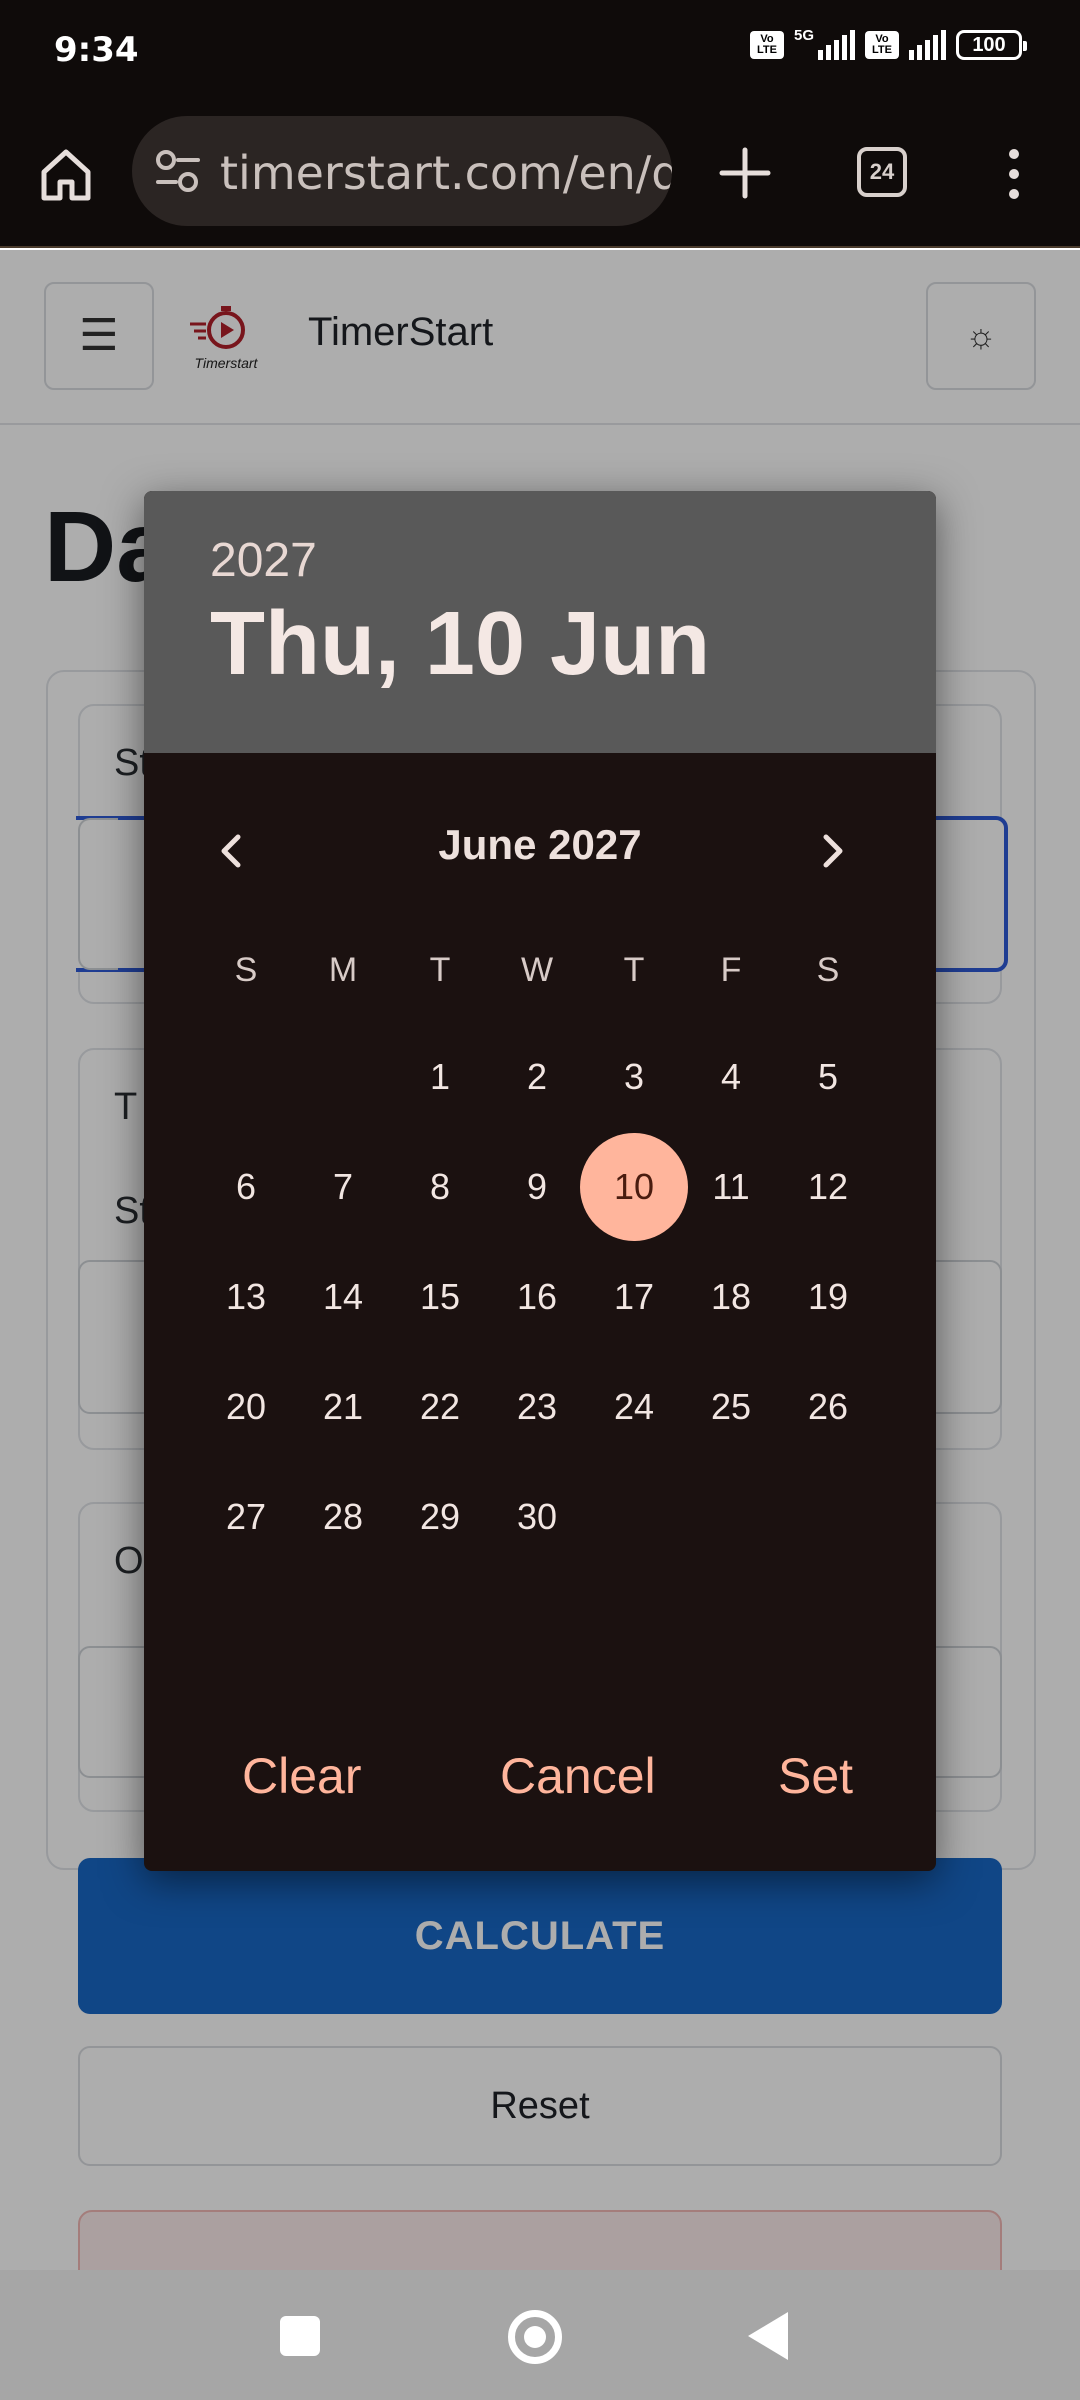 The width and height of the screenshot is (1080, 2400). I want to click on battery-icon: 100, so click(991, 45).